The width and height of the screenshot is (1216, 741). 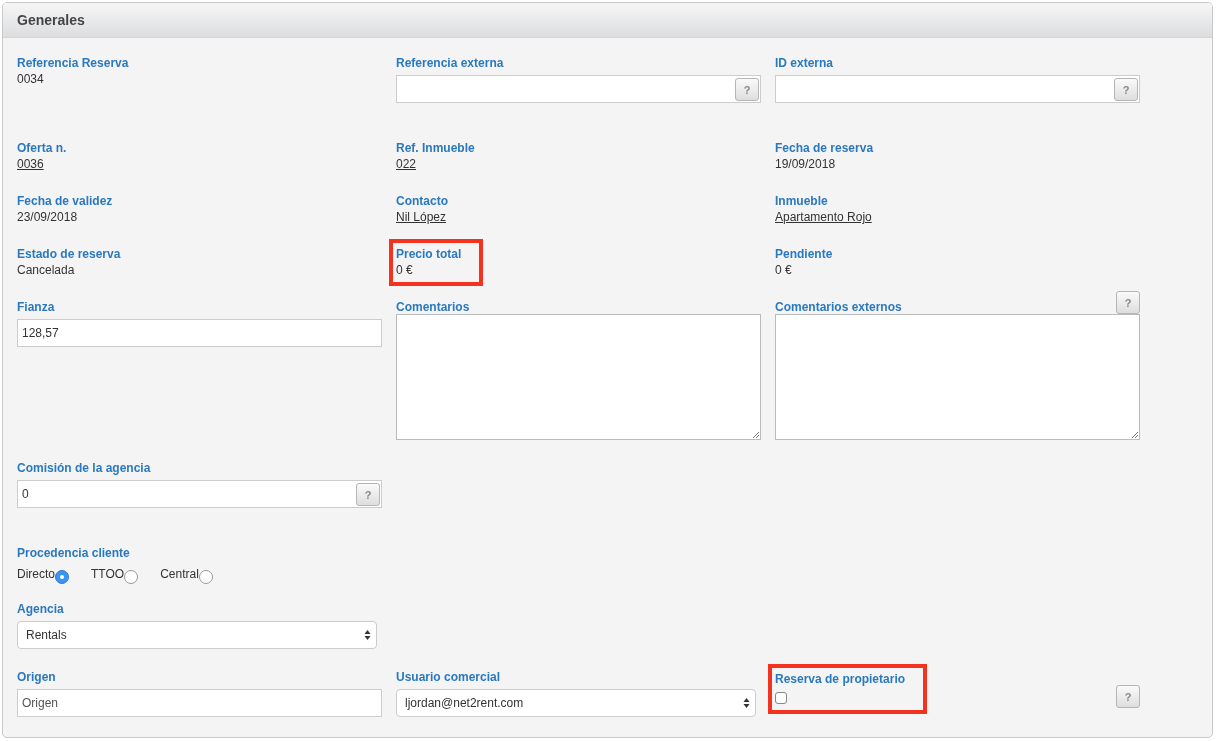 What do you see at coordinates (199, 494) in the screenshot?
I see `input-field: 0 ?` at bounding box center [199, 494].